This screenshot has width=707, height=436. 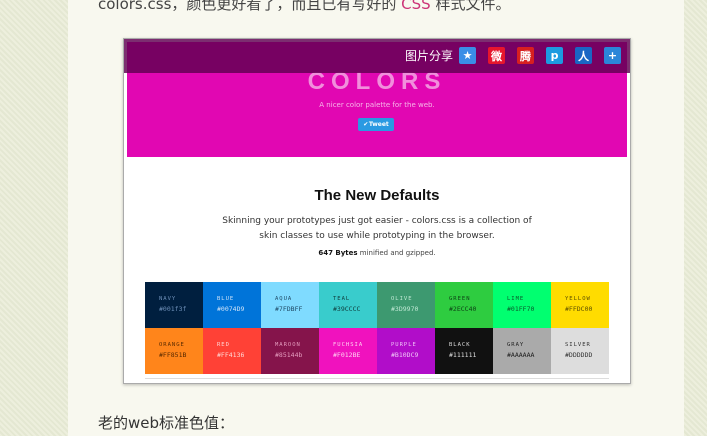 I want to click on tweet-button: ✔ Tweet, so click(x=376, y=124).